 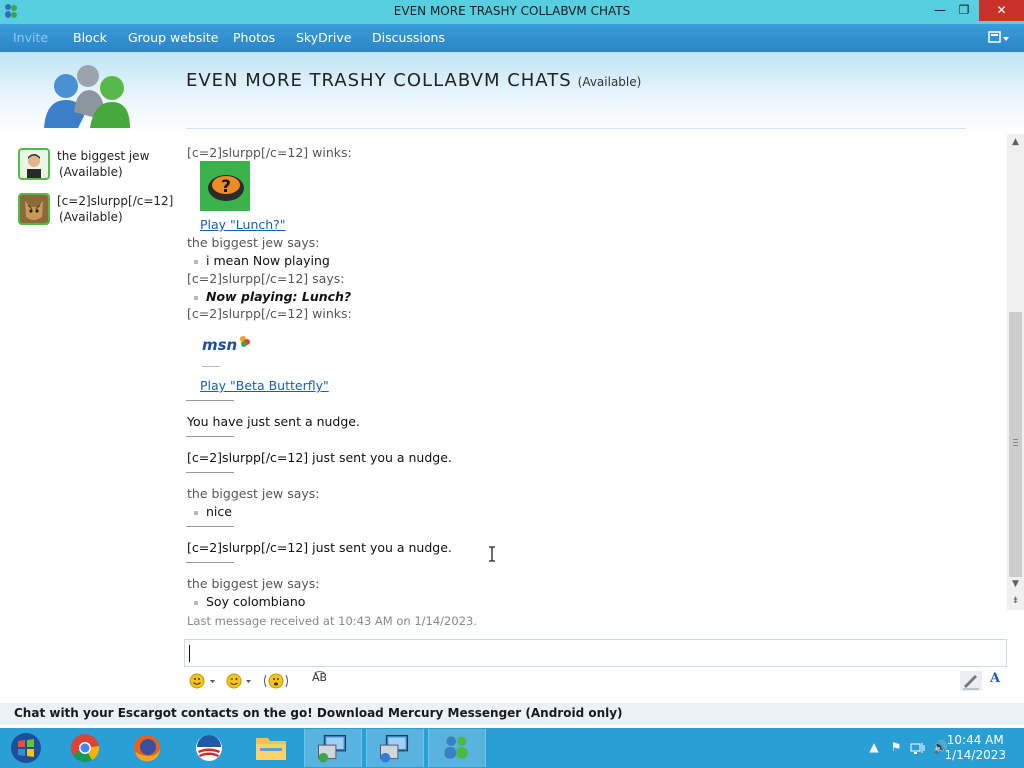 What do you see at coordinates (995, 681) in the screenshot?
I see `font-icon: A` at bounding box center [995, 681].